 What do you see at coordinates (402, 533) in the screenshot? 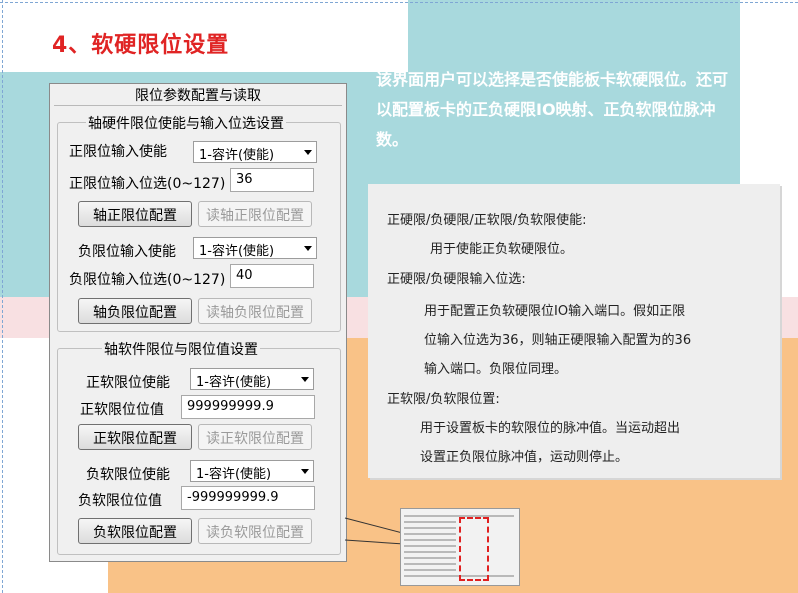
I see `callout-leader-lines` at bounding box center [402, 533].